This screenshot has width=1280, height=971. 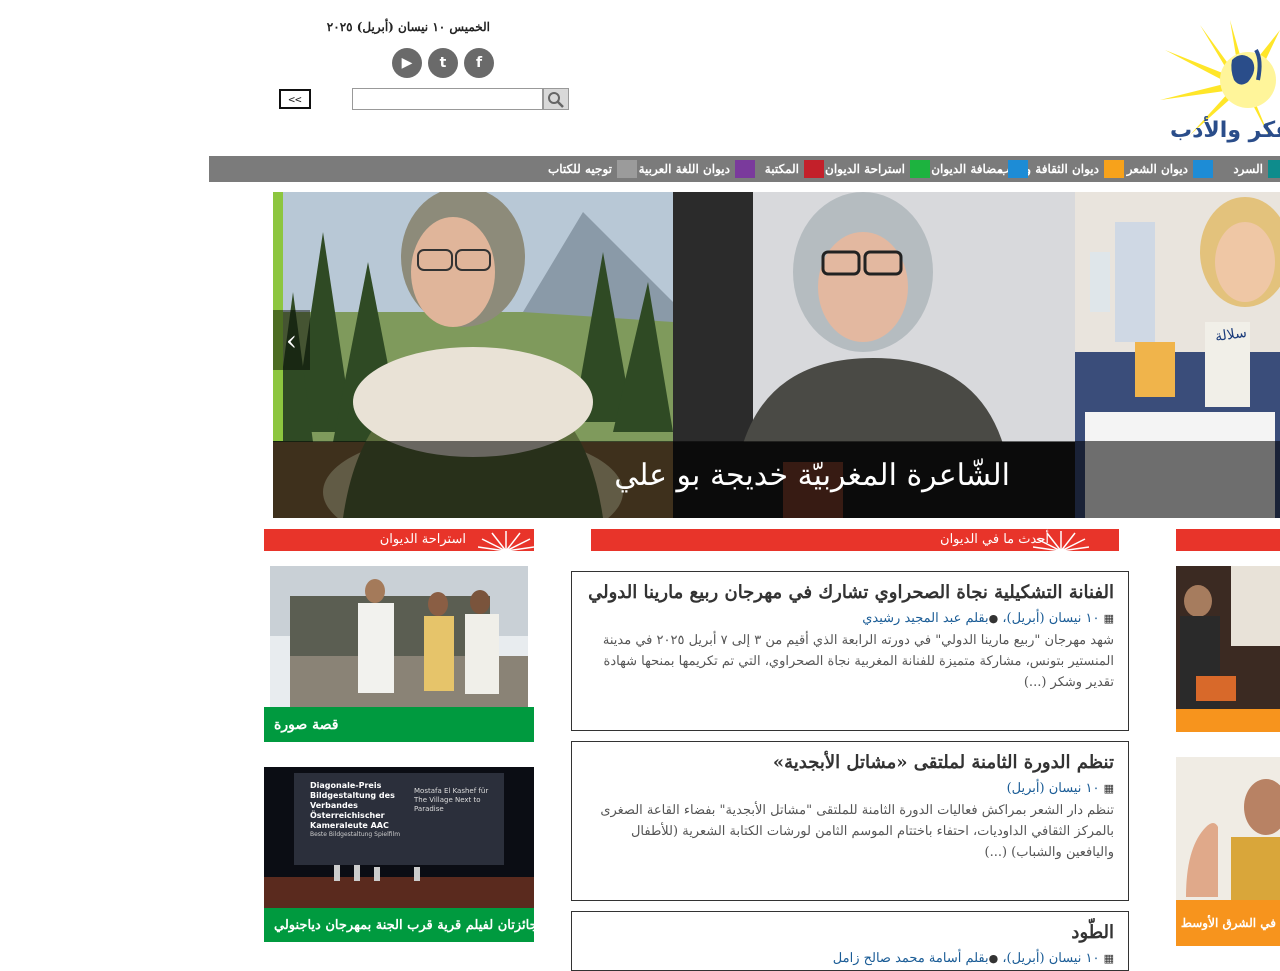 I want to click on nav-label: ديوان اللغة العربية, so click(x=684, y=169).